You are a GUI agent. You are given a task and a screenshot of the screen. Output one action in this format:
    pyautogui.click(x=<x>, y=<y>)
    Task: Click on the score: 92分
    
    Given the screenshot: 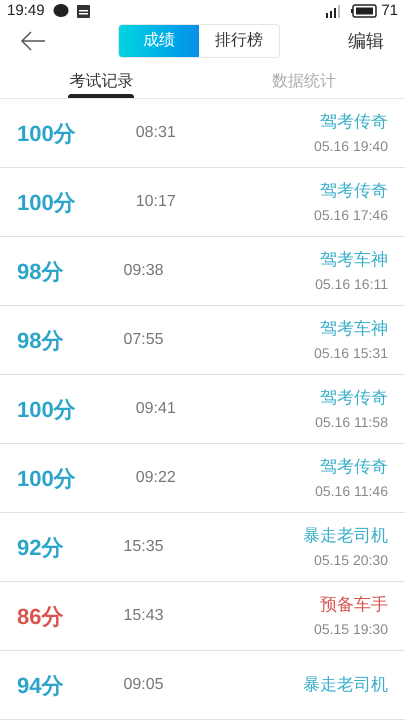 What is the action you would take?
    pyautogui.click(x=40, y=548)
    